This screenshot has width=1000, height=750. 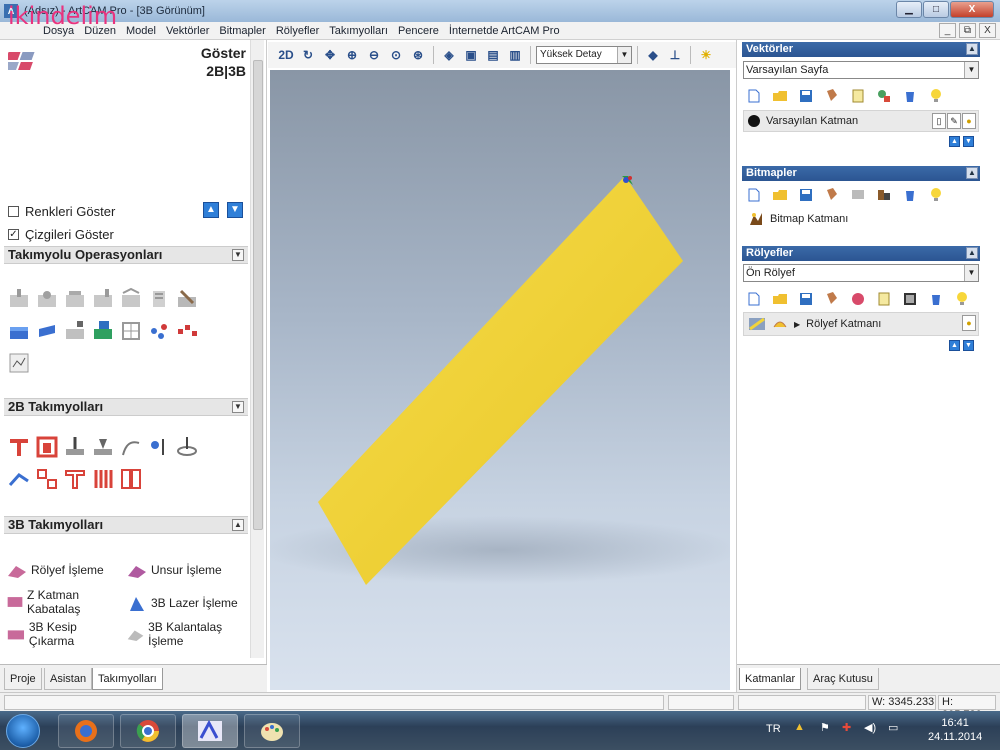 I want to click on menu-model: Model, so click(x=141, y=31).